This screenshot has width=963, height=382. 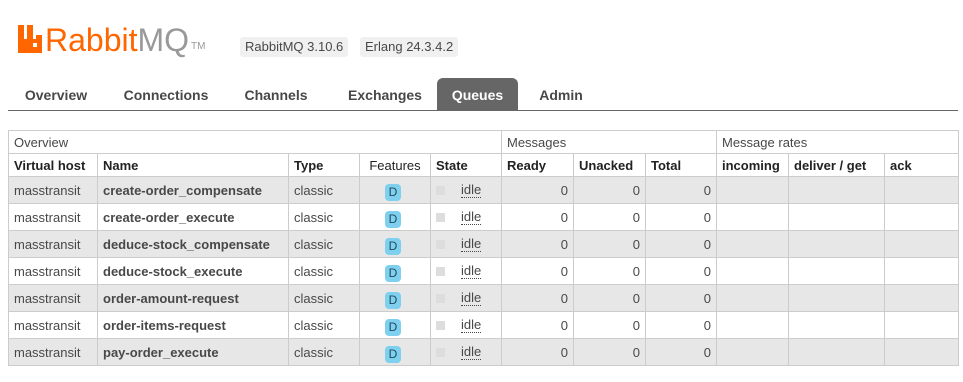 What do you see at coordinates (837, 142) in the screenshot?
I see `group-header-message-rates: Message rates` at bounding box center [837, 142].